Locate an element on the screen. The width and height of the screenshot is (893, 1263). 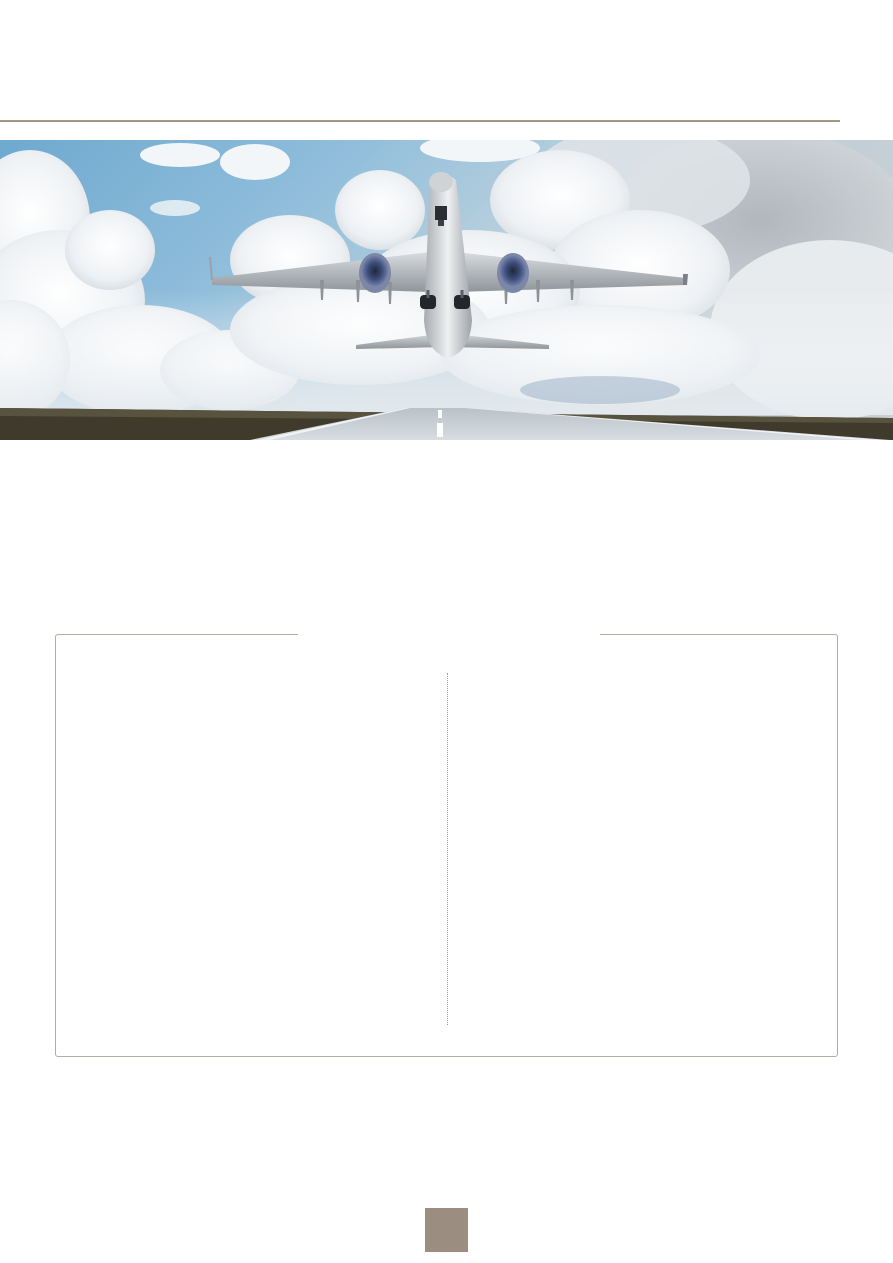
column-divider is located at coordinates (447, 849).